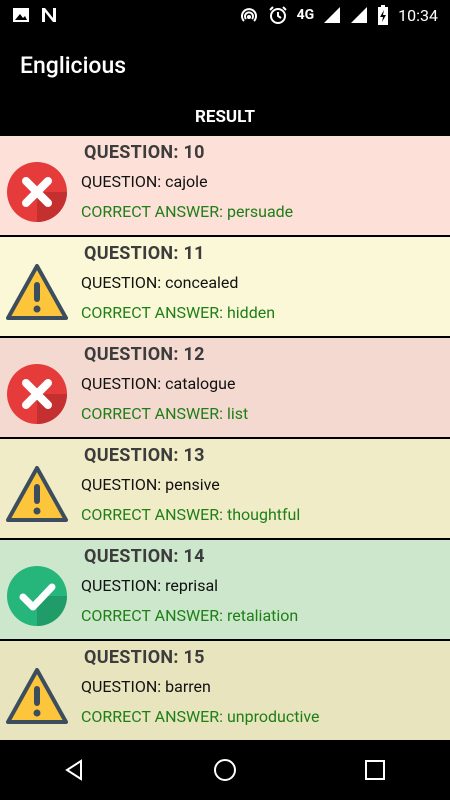  I want to click on question-text: QUESTION: catalogue, so click(158, 383).